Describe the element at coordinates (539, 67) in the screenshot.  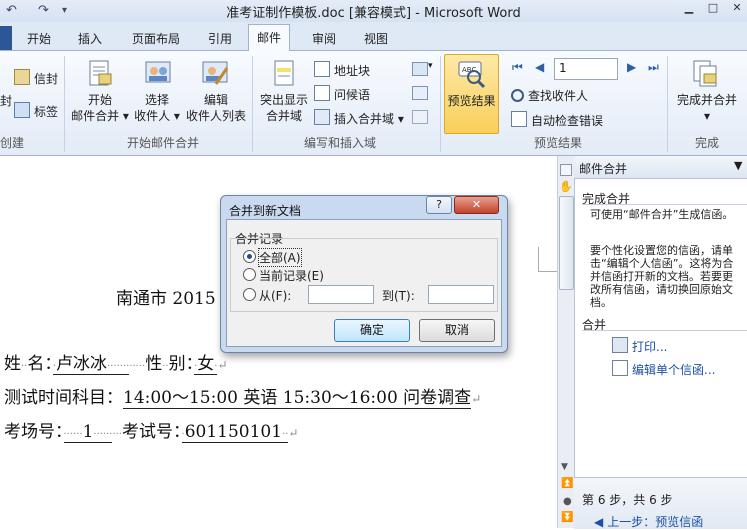
I see `previous-record-icon: ◀` at that location.